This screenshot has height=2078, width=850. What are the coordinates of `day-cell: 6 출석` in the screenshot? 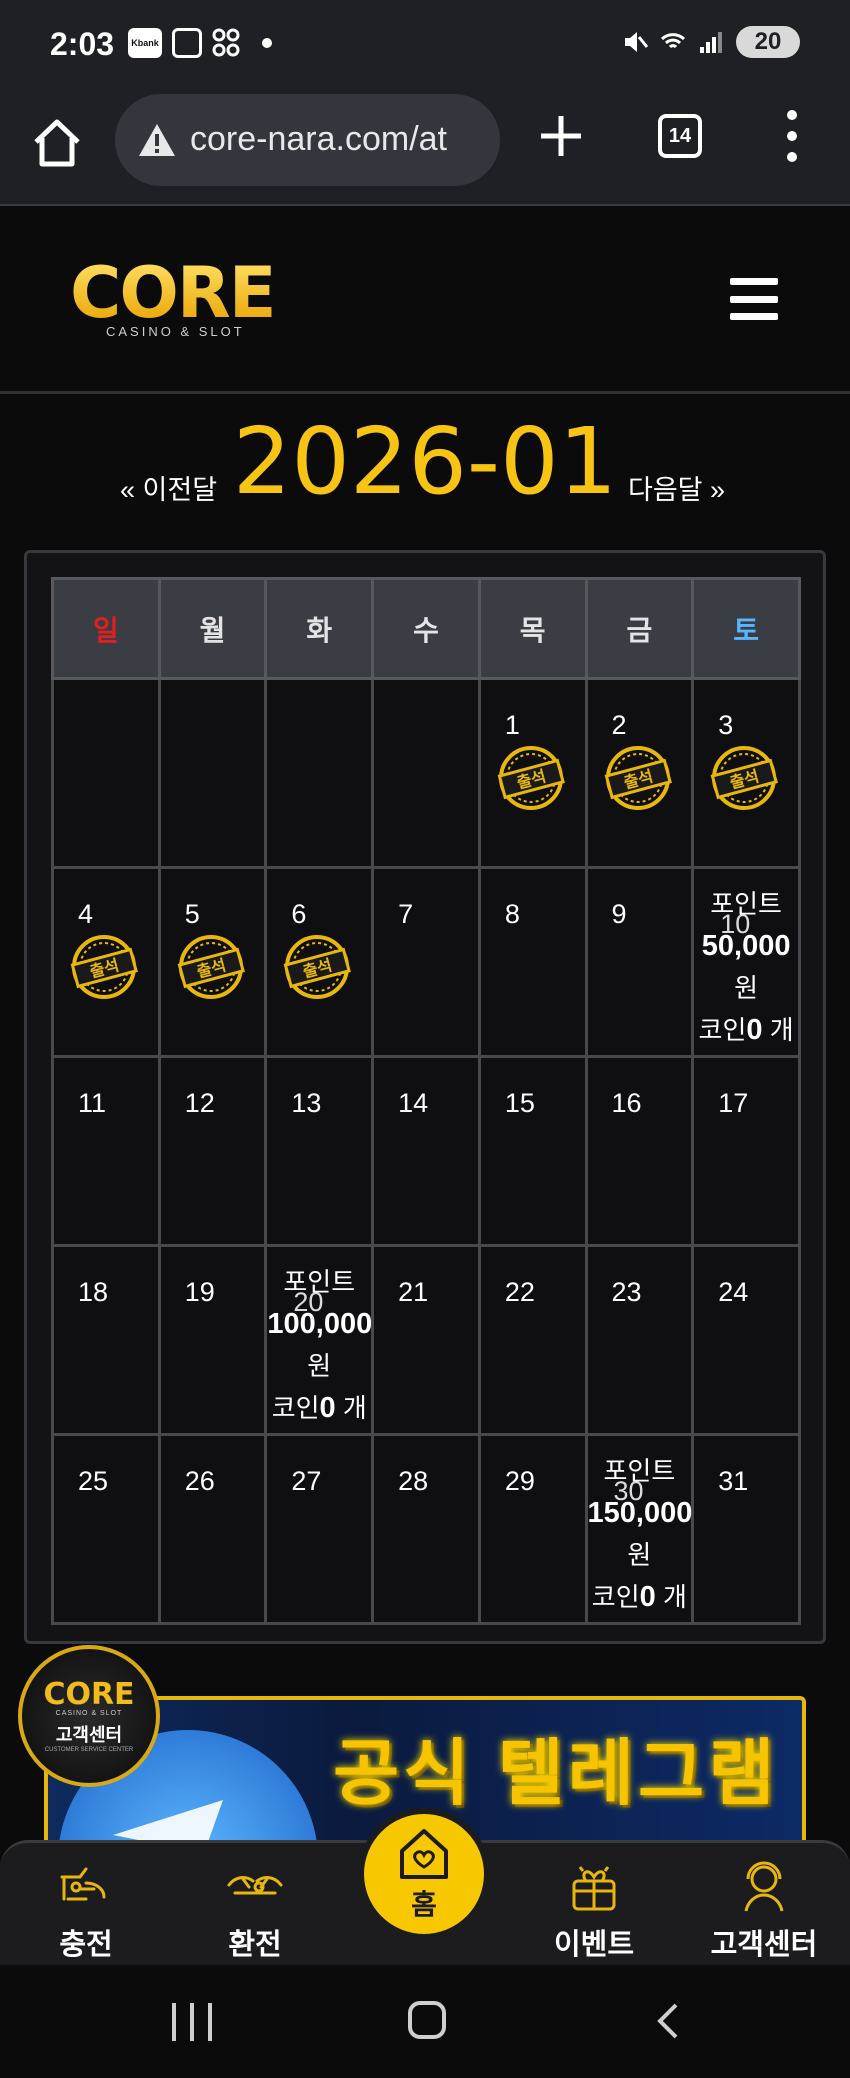 It's located at (319, 962).